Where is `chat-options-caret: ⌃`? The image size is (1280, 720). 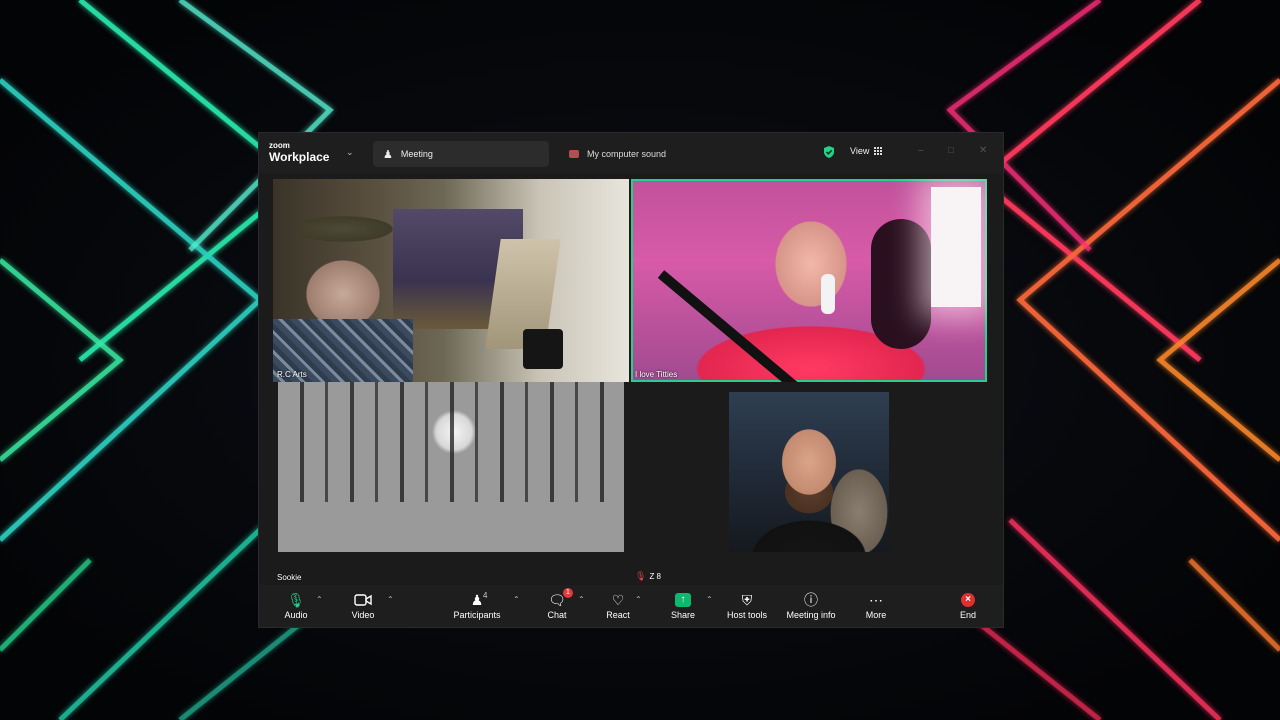
chat-options-caret: ⌃ is located at coordinates (581, 599).